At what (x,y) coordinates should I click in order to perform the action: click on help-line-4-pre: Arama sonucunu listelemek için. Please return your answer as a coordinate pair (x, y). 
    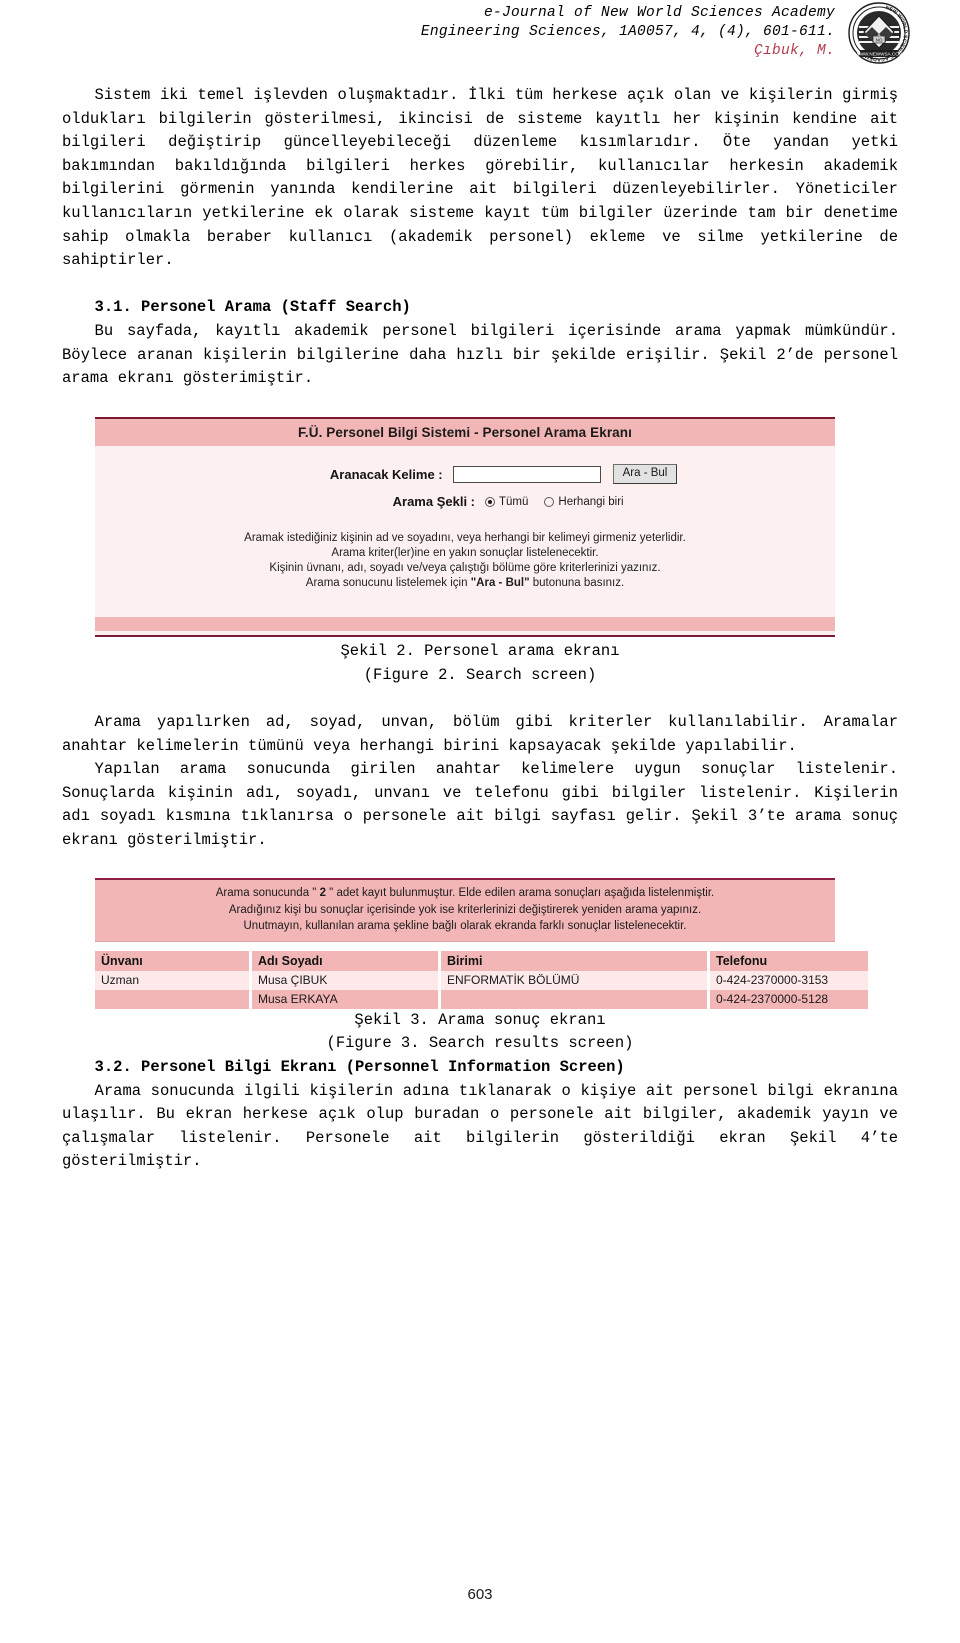
    Looking at the image, I should click on (388, 583).